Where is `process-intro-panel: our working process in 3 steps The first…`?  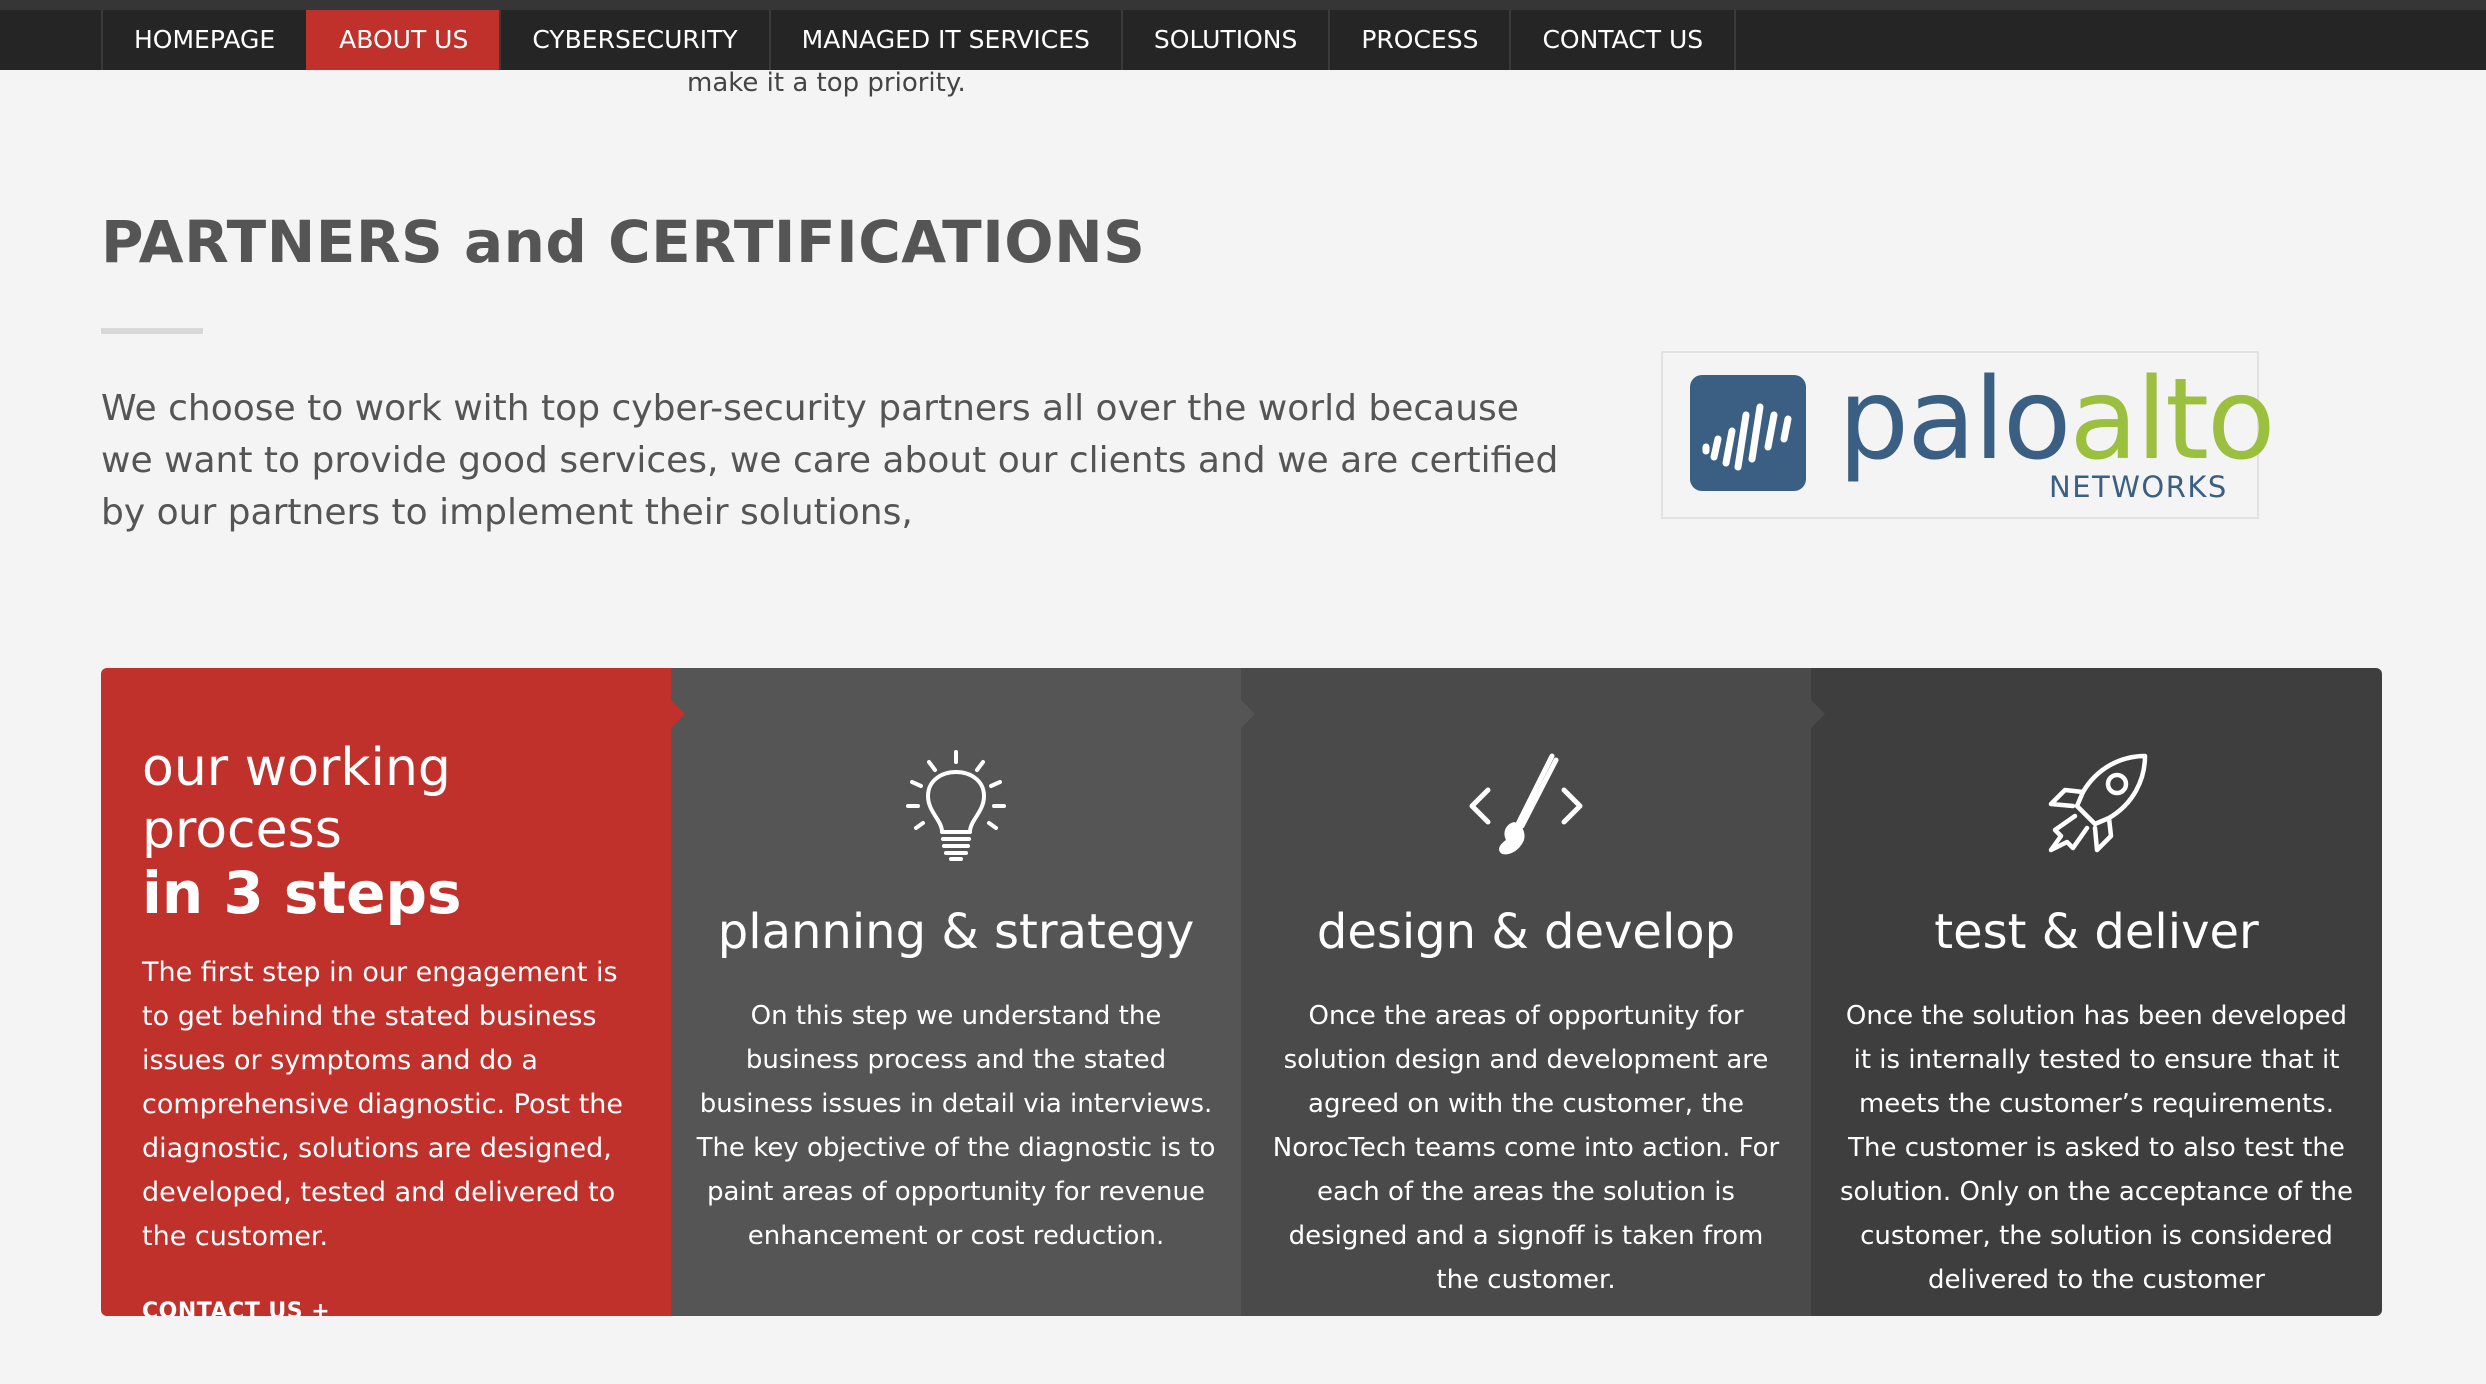 process-intro-panel: our working process in 3 steps The first… is located at coordinates (393, 992).